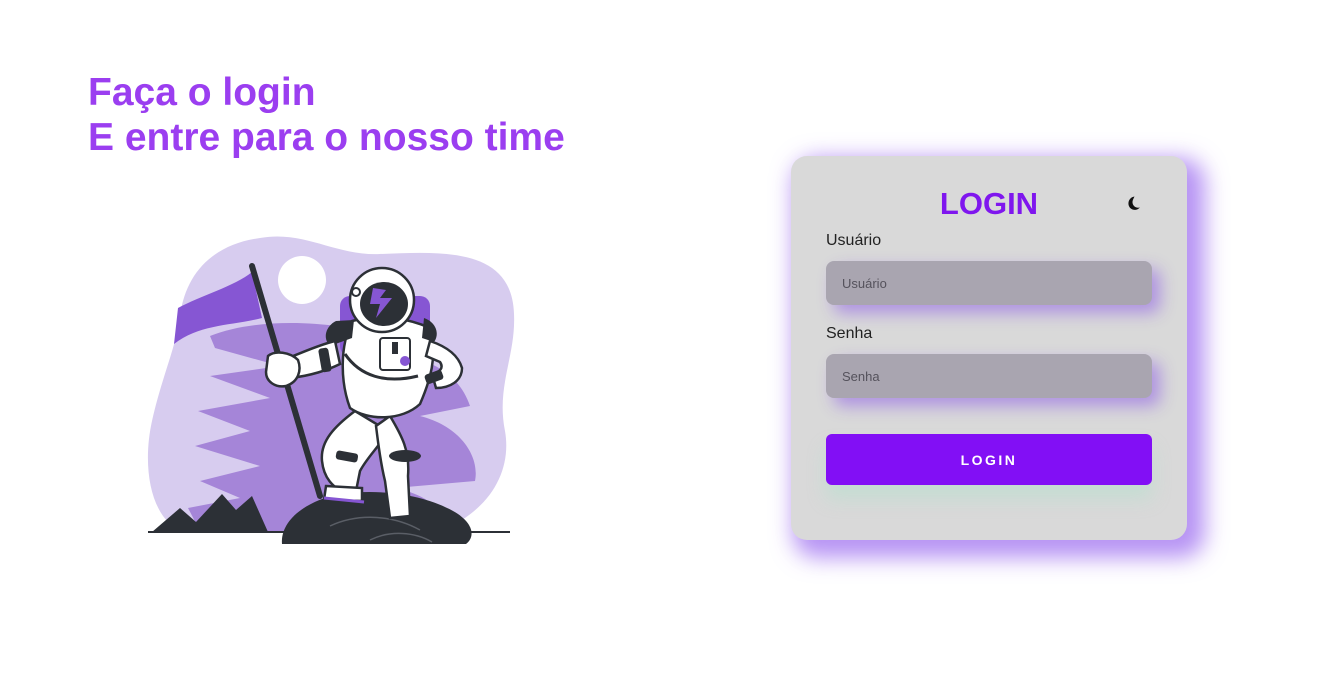  Describe the element at coordinates (202, 92) in the screenshot. I see `hero-line-1: Faça o login` at that location.